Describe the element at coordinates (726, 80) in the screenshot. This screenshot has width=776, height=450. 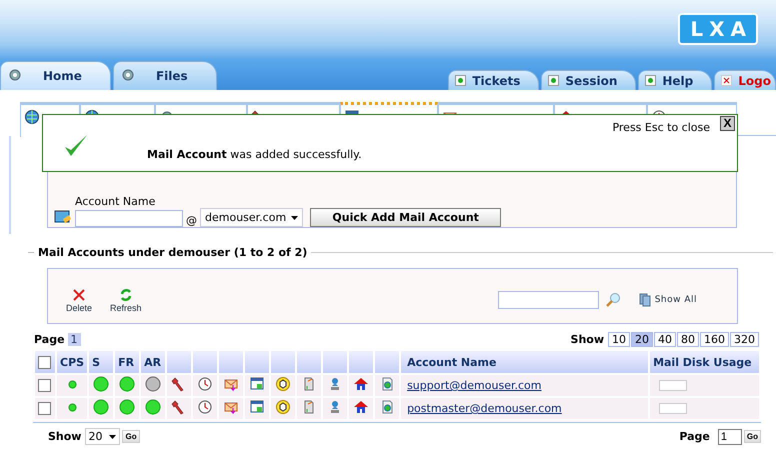
I see `close-icon` at that location.